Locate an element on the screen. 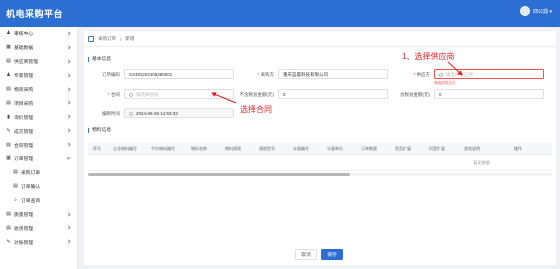  arrow-to-contract is located at coordinates (224, 98).